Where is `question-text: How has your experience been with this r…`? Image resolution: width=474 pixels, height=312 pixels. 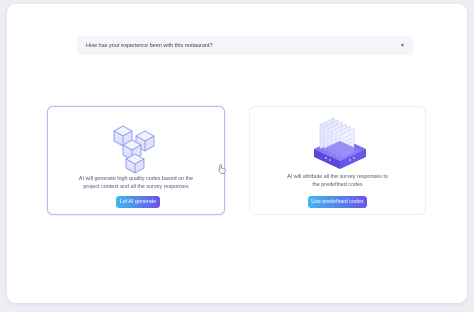 question-text: How has your experience been with this r… is located at coordinates (149, 45).